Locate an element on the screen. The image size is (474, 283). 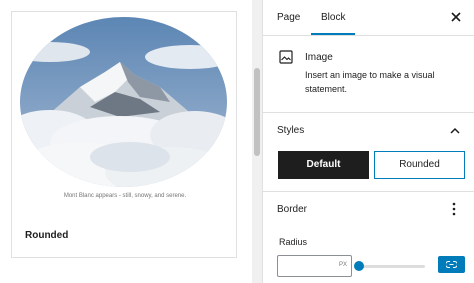
scrollbar-thumb is located at coordinates (257, 112).